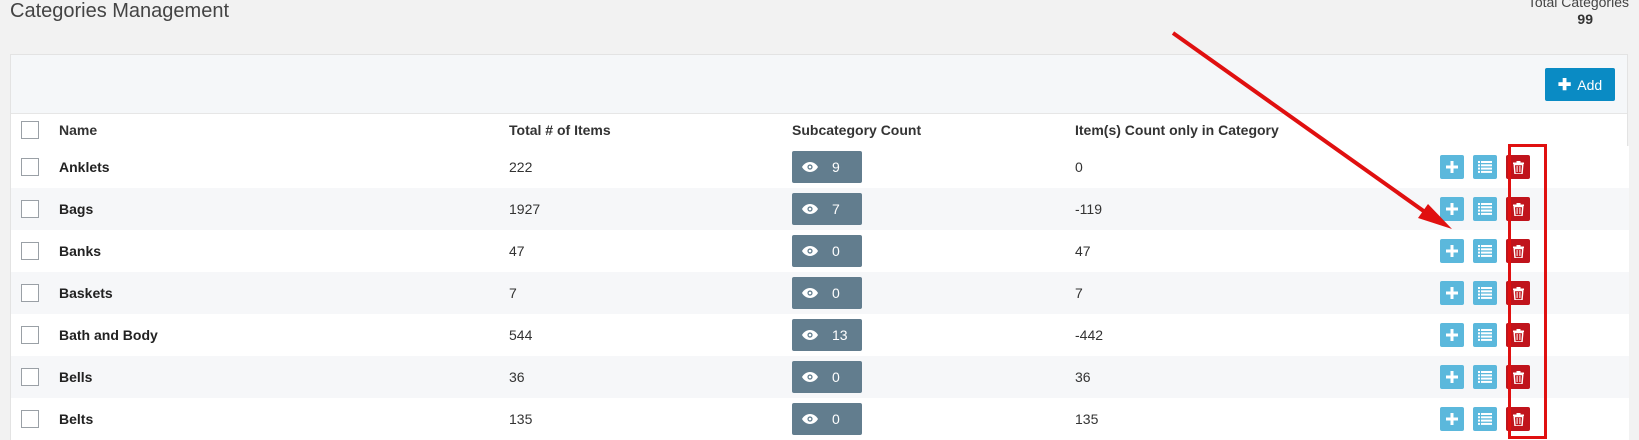  What do you see at coordinates (650, 130) in the screenshot?
I see `column-header-total-items: Total # of Items` at bounding box center [650, 130].